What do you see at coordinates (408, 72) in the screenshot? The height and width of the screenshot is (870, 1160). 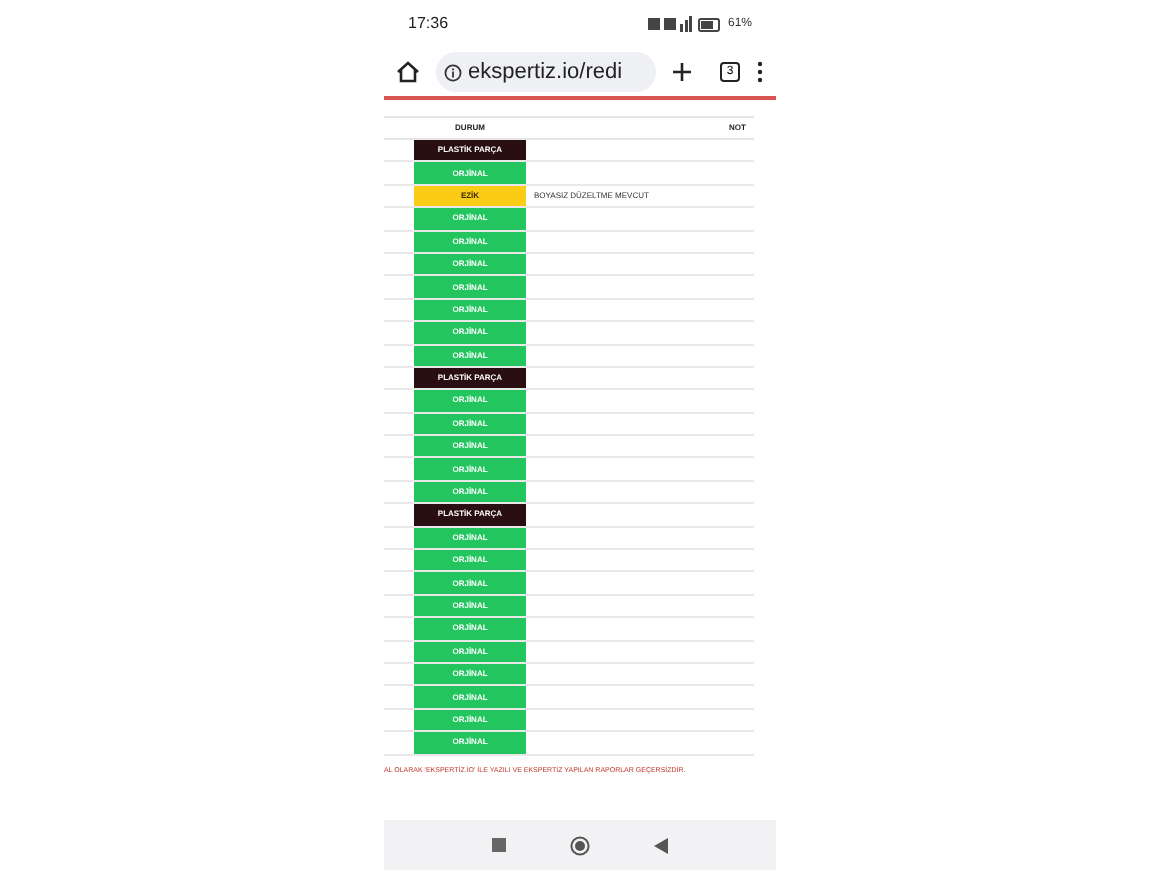 I see `home-icon` at bounding box center [408, 72].